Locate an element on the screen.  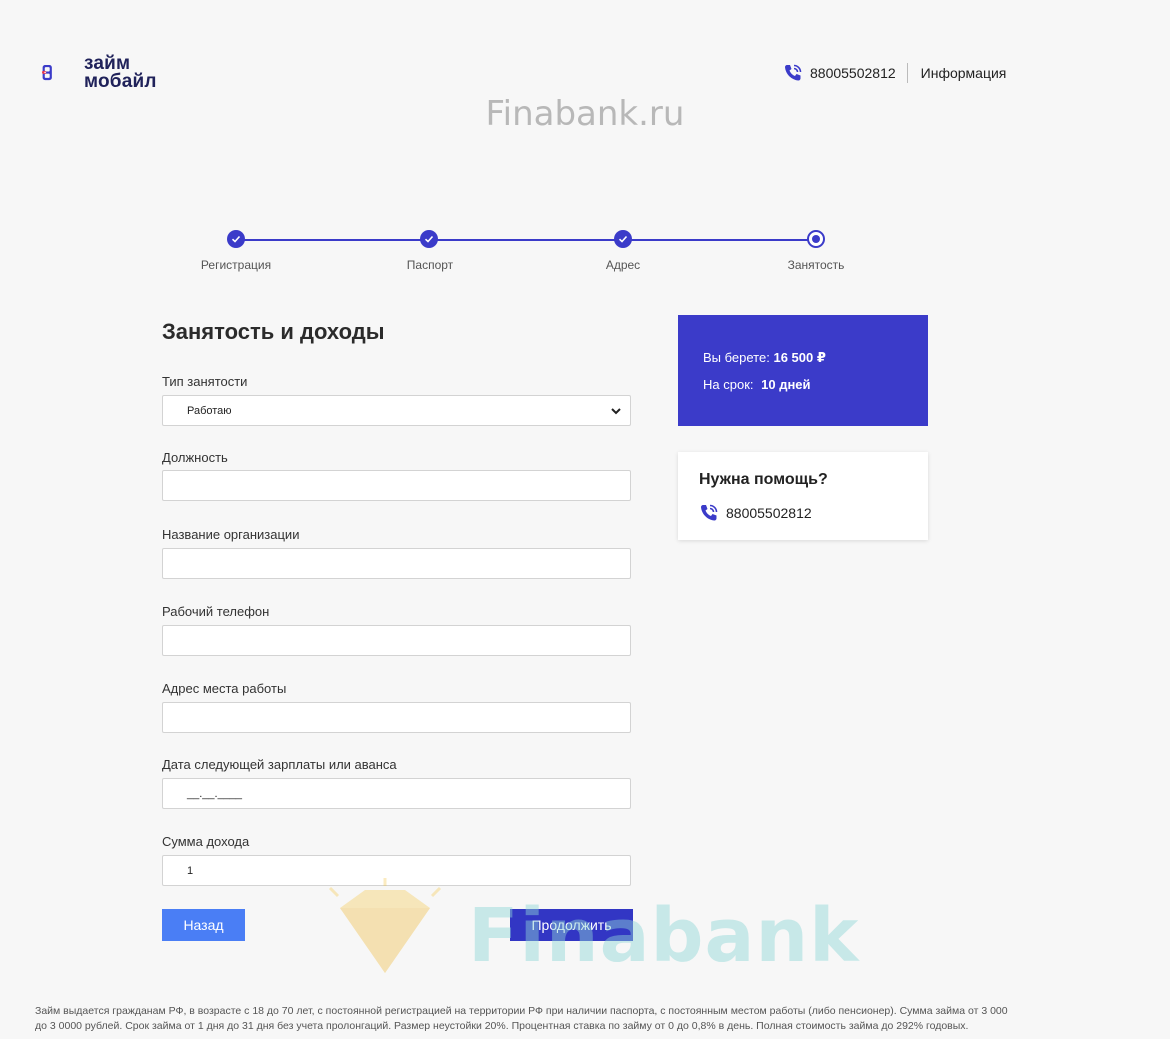
step-label-address: Адрес is located at coordinates (623, 265).